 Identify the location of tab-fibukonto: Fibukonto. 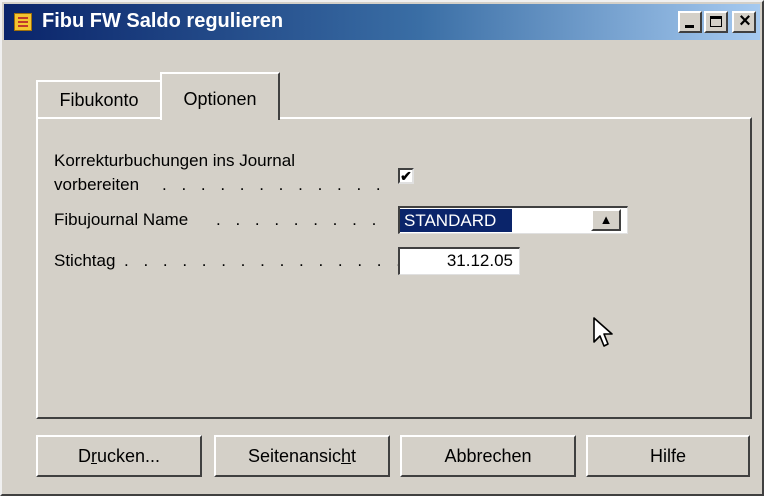
(99, 99).